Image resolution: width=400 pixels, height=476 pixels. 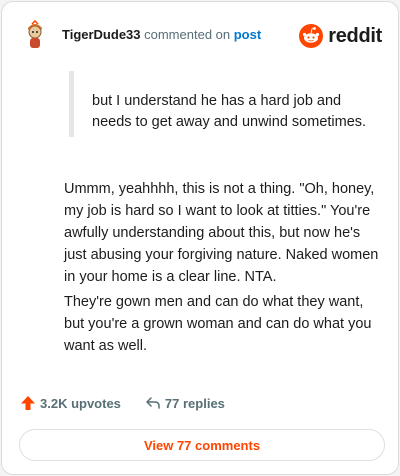 What do you see at coordinates (202, 445) in the screenshot?
I see `view-comments-button: View 77 comments` at bounding box center [202, 445].